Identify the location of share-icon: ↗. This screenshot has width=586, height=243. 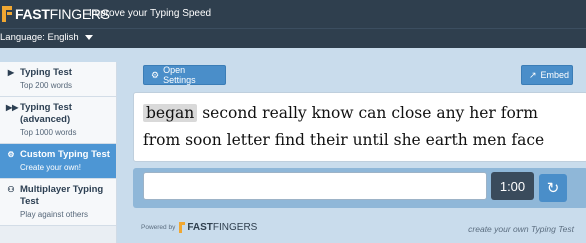
(533, 74).